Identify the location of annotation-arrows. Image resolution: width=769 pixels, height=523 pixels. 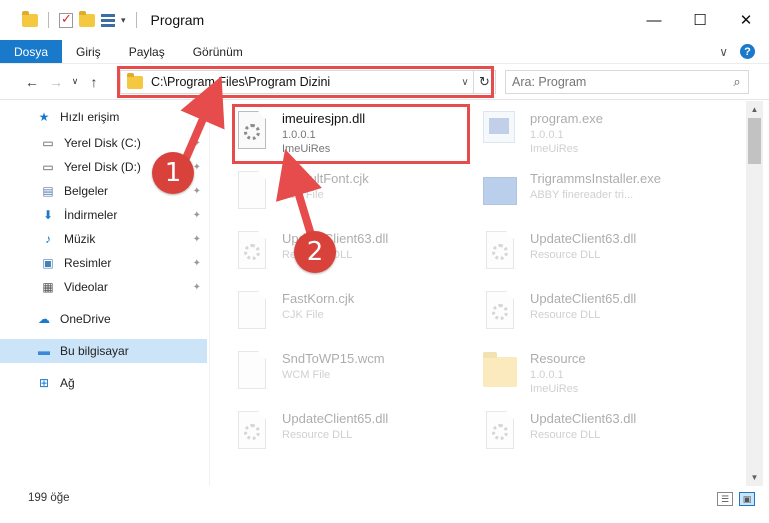
(249, 157).